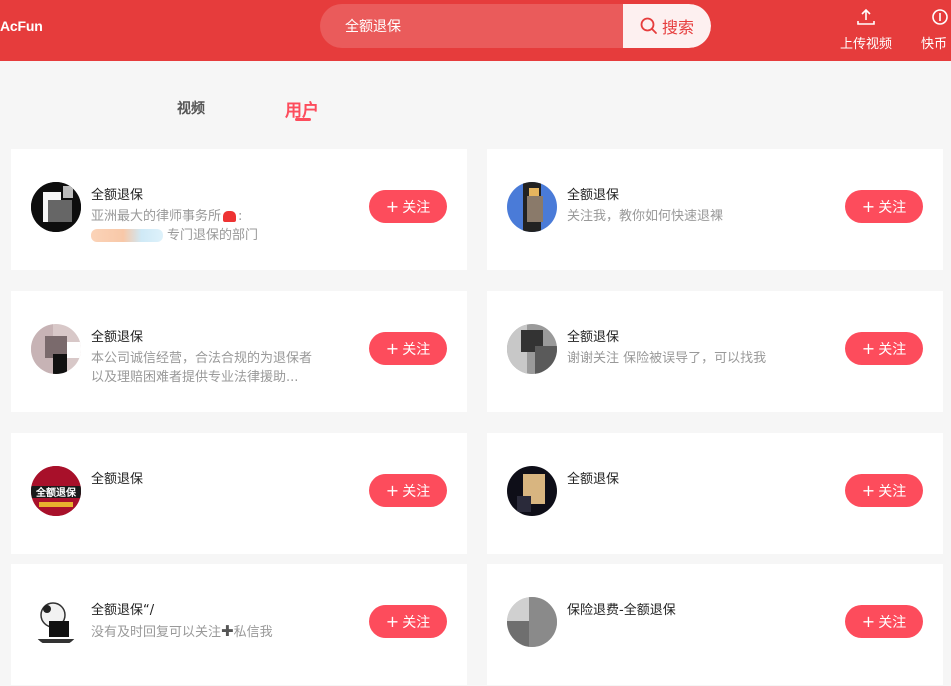 The image size is (951, 686). I want to click on site-logo: AcFun, so click(21, 26).